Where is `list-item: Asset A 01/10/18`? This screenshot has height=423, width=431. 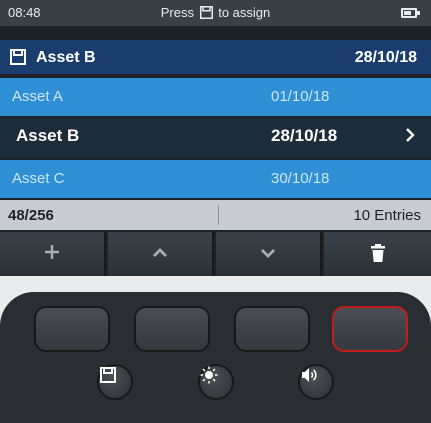
list-item: Asset A 01/10/18 is located at coordinates (215, 97).